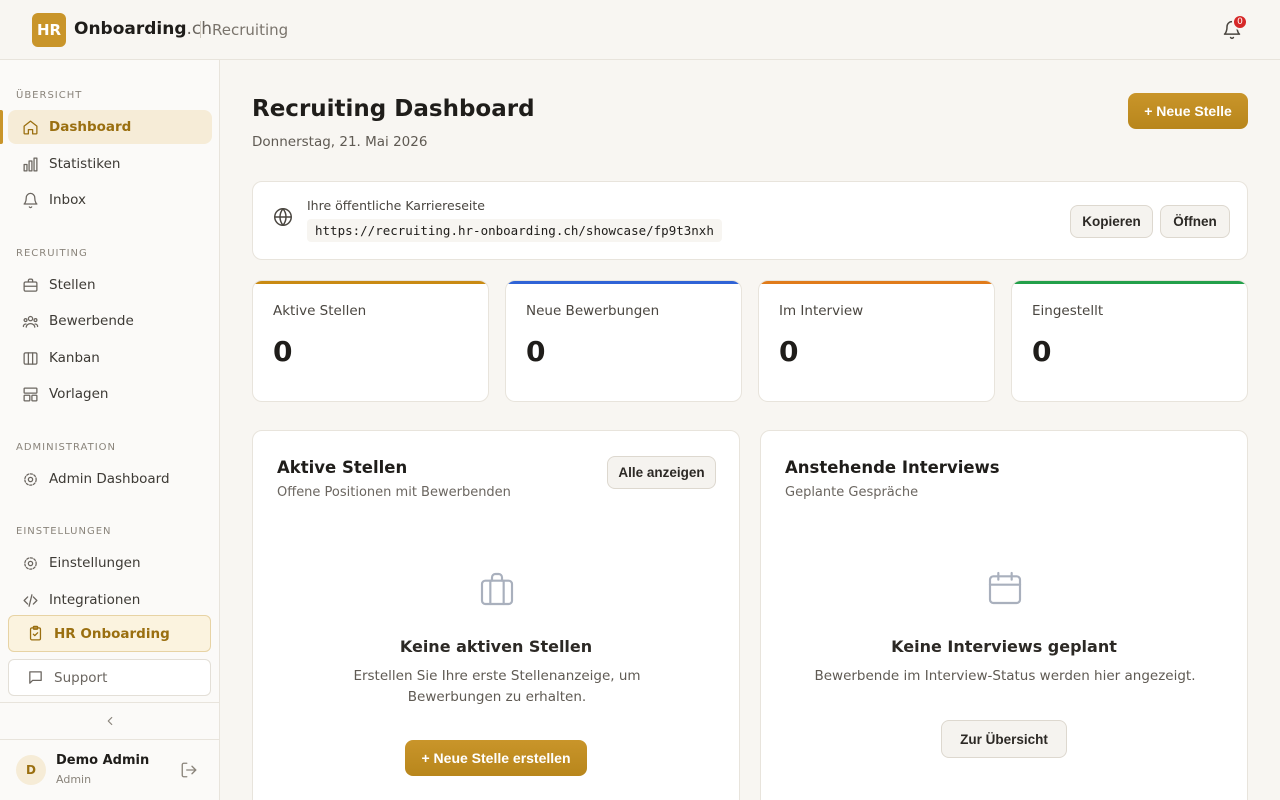 This screenshot has width=1280, height=800. I want to click on copy-button: Kopieren, so click(1111, 221).